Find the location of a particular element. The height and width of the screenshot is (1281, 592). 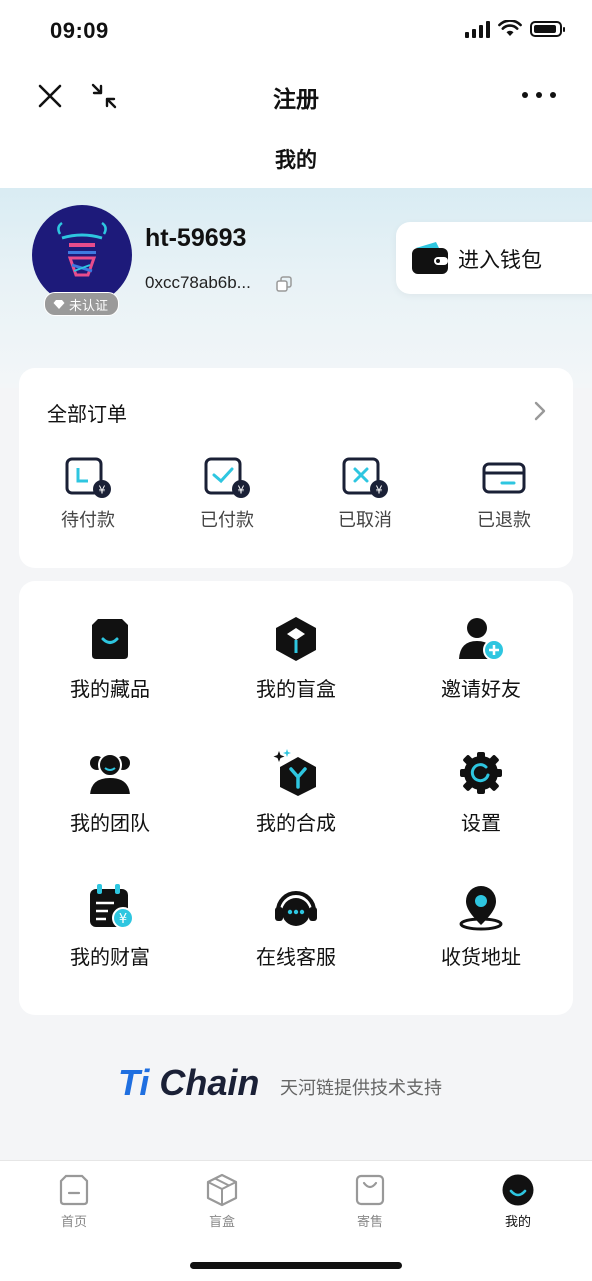

order-label: 已退款 is located at coordinates (504, 520).